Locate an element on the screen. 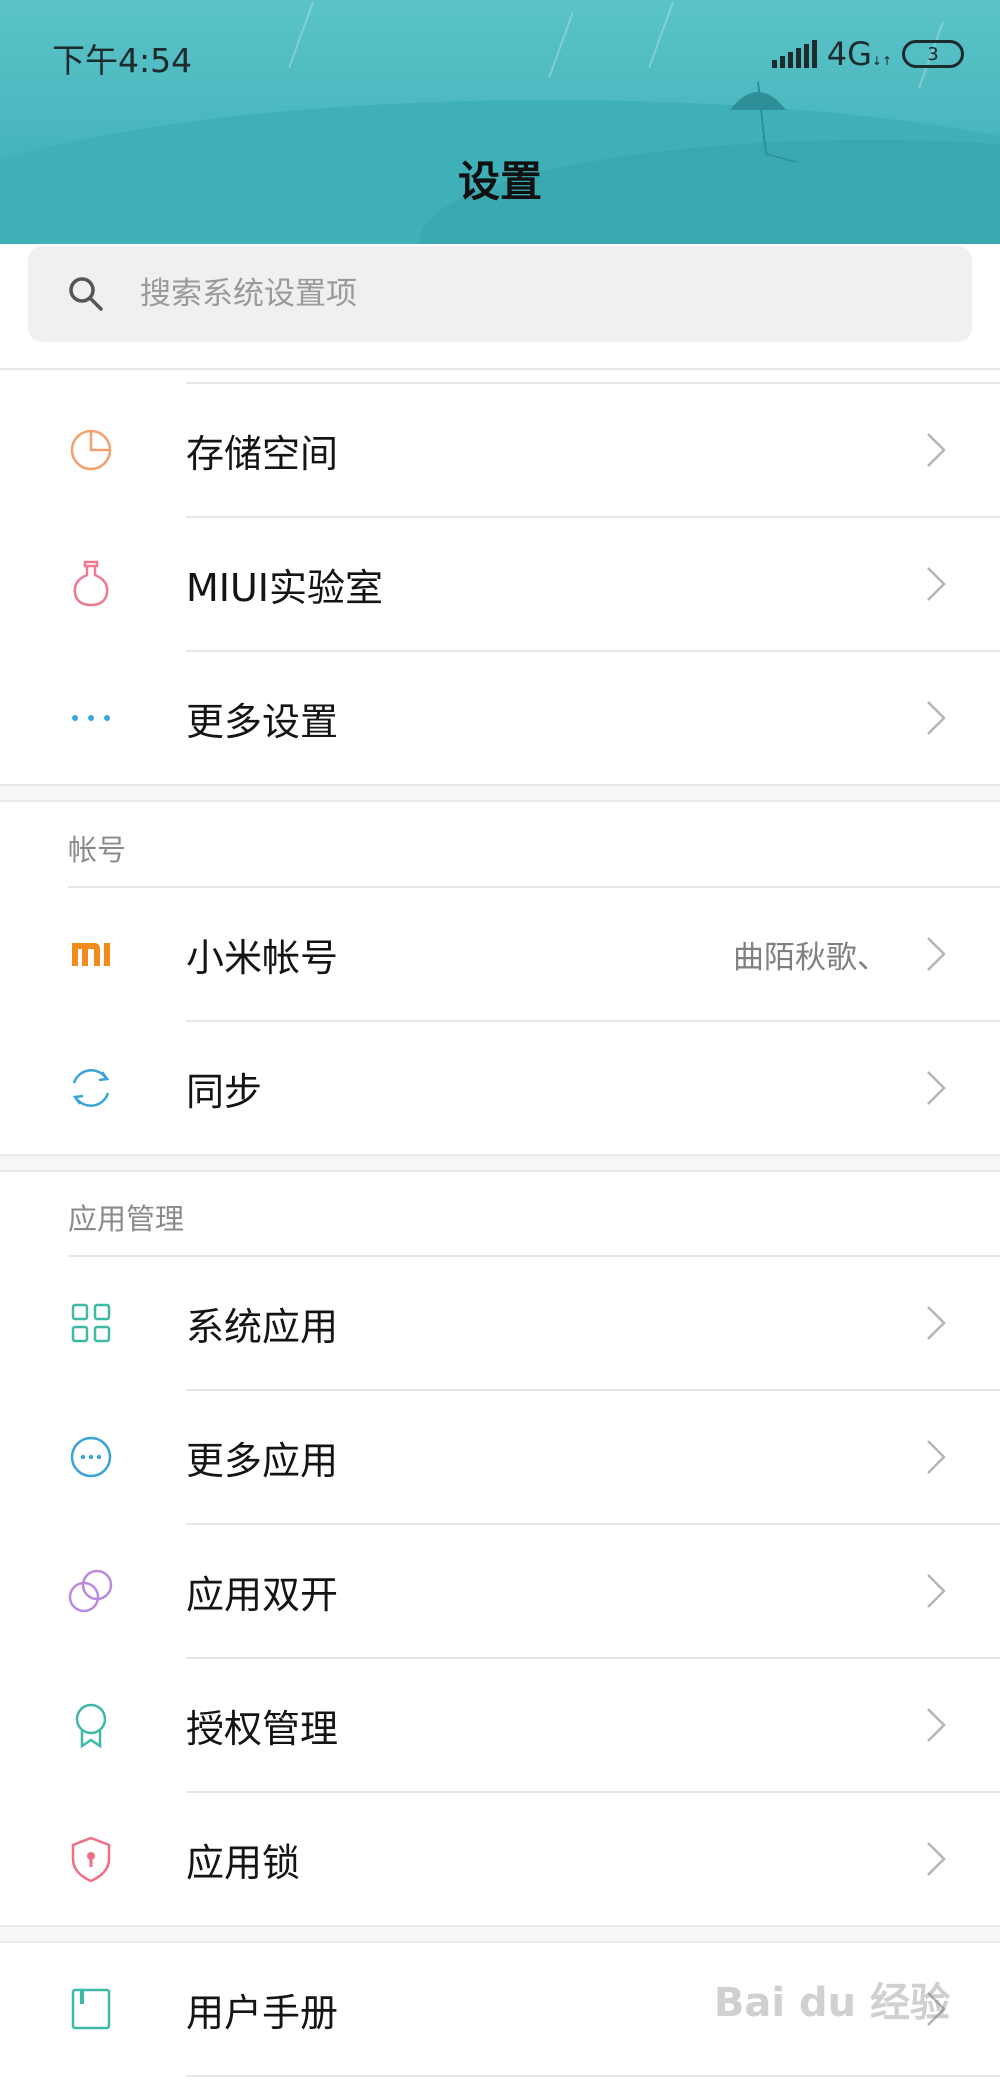  search-icon is located at coordinates (86, 294).